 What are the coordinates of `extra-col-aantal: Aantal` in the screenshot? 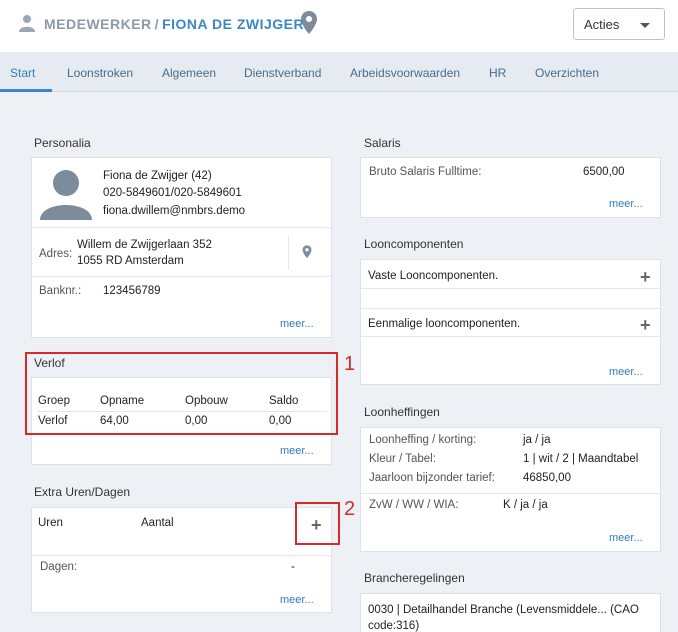 It's located at (157, 523).